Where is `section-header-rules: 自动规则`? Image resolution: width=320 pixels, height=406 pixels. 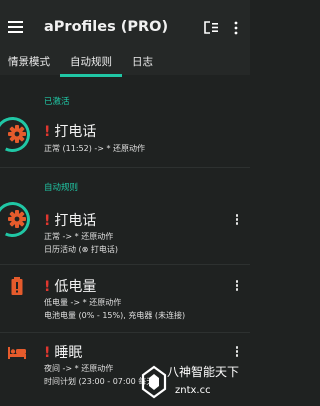
section-header-rules: 自动规则 is located at coordinates (61, 188).